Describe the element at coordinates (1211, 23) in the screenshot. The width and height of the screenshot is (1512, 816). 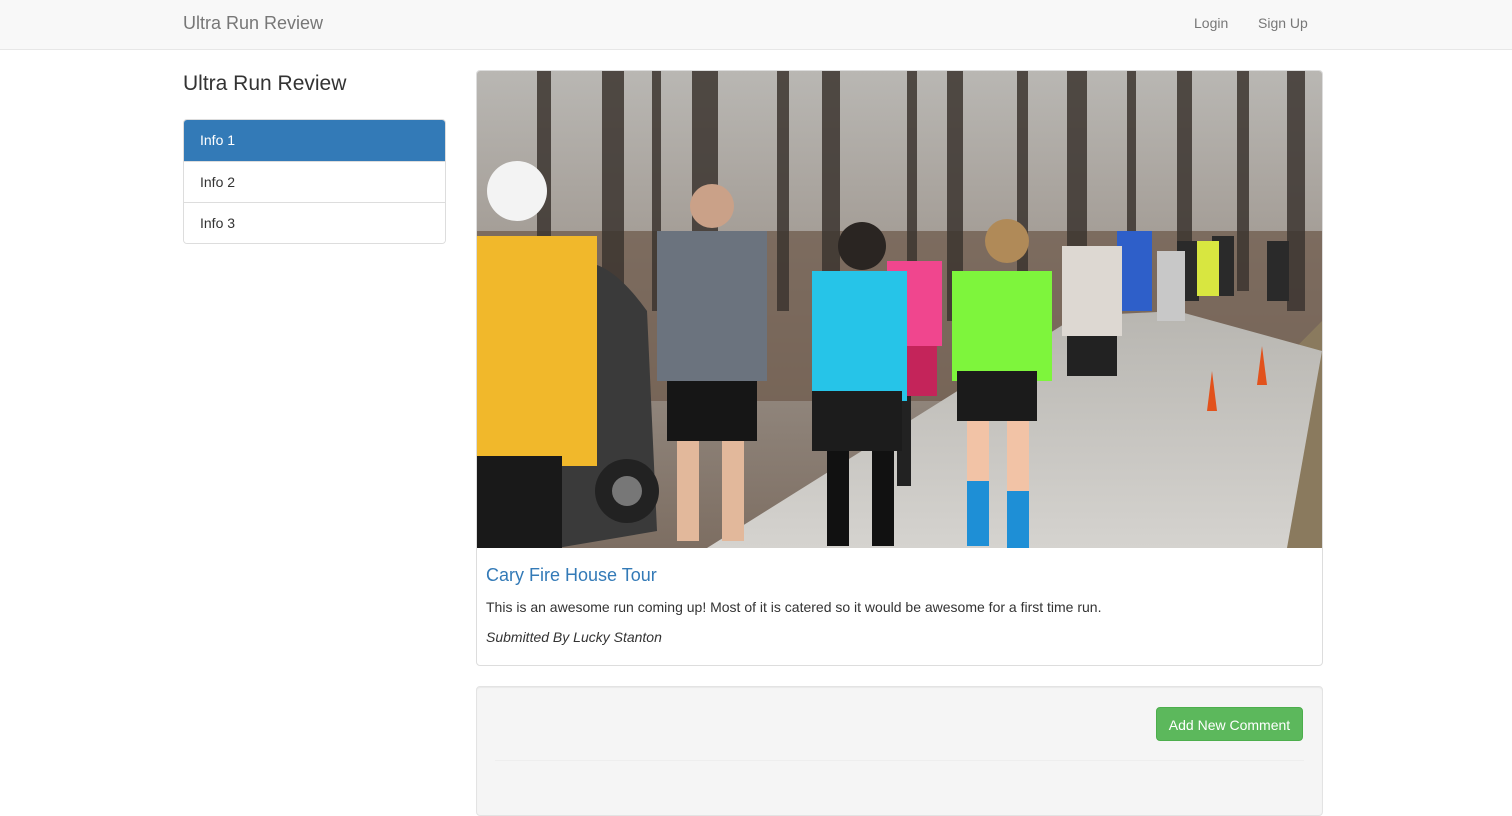
I see `login-link: Login` at that location.